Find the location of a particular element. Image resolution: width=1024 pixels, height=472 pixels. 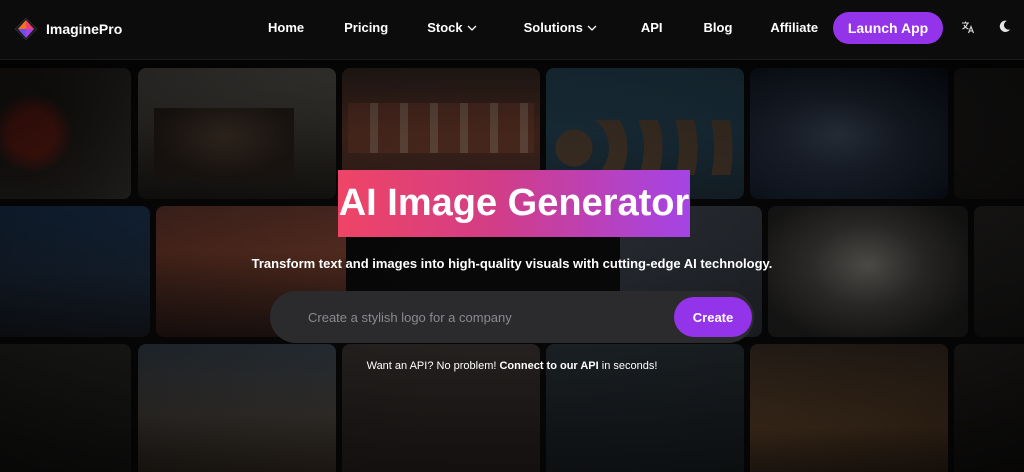

nav-api-label: API is located at coordinates (651, 27).